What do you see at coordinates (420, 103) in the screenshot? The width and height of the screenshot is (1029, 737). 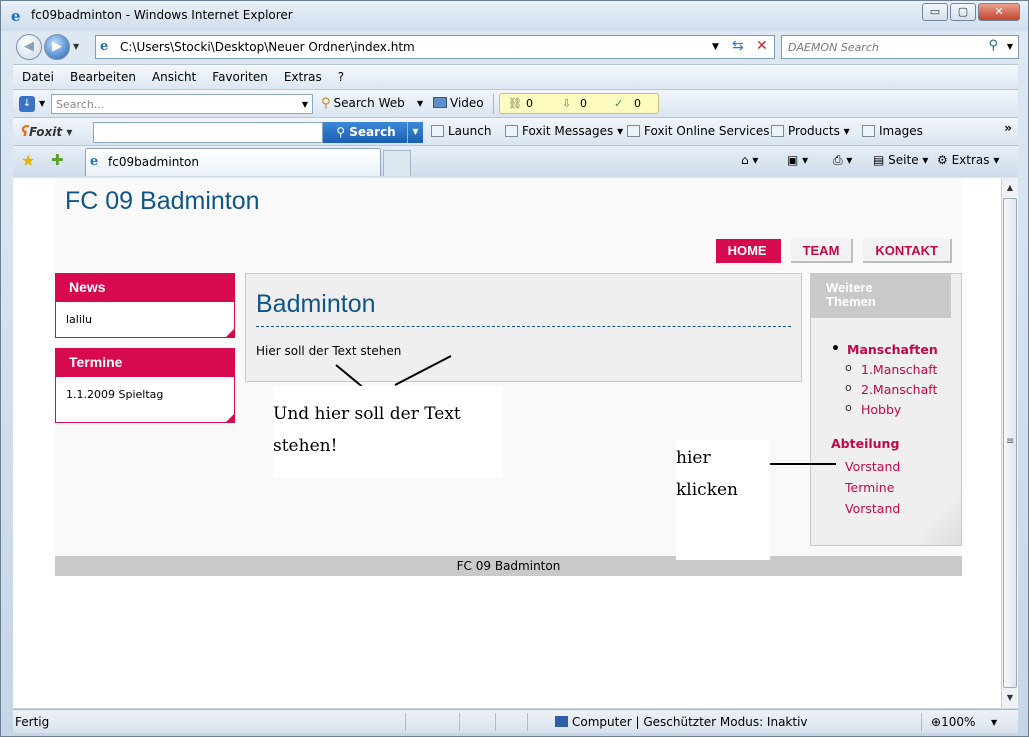 I see `search-web-dropdown-icon: ▼` at bounding box center [420, 103].